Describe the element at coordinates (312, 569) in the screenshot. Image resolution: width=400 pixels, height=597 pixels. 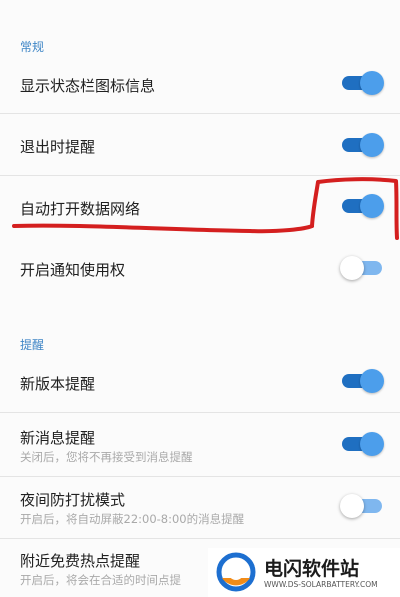
I see `watermark-name: 电闪软件站` at that location.